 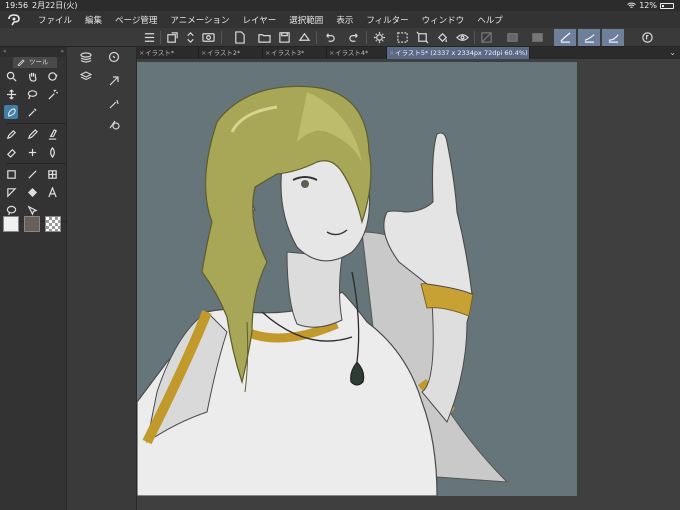 I want to click on ios-status-bar: 19:56 2月22日(火) 12%, so click(x=340, y=5).